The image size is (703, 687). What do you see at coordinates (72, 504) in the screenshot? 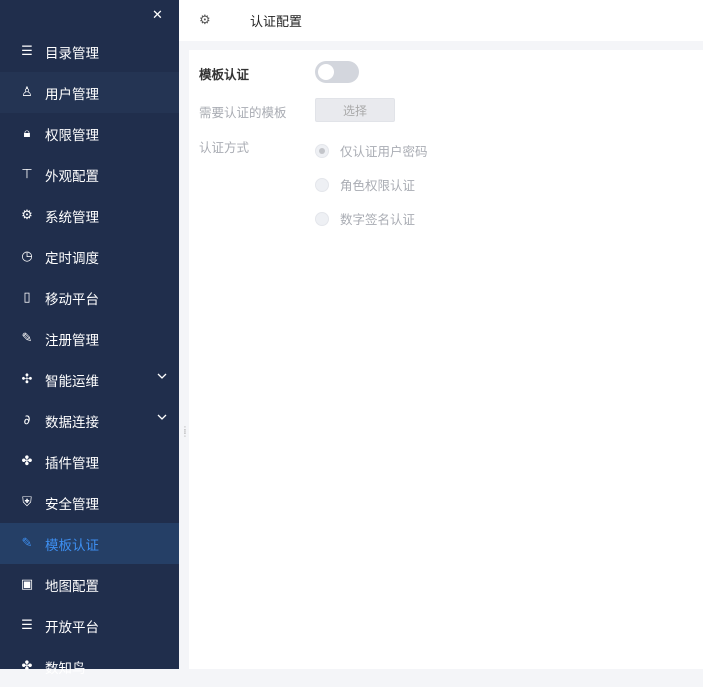
I see `sidebar-item-label: 安全管理` at bounding box center [72, 504].